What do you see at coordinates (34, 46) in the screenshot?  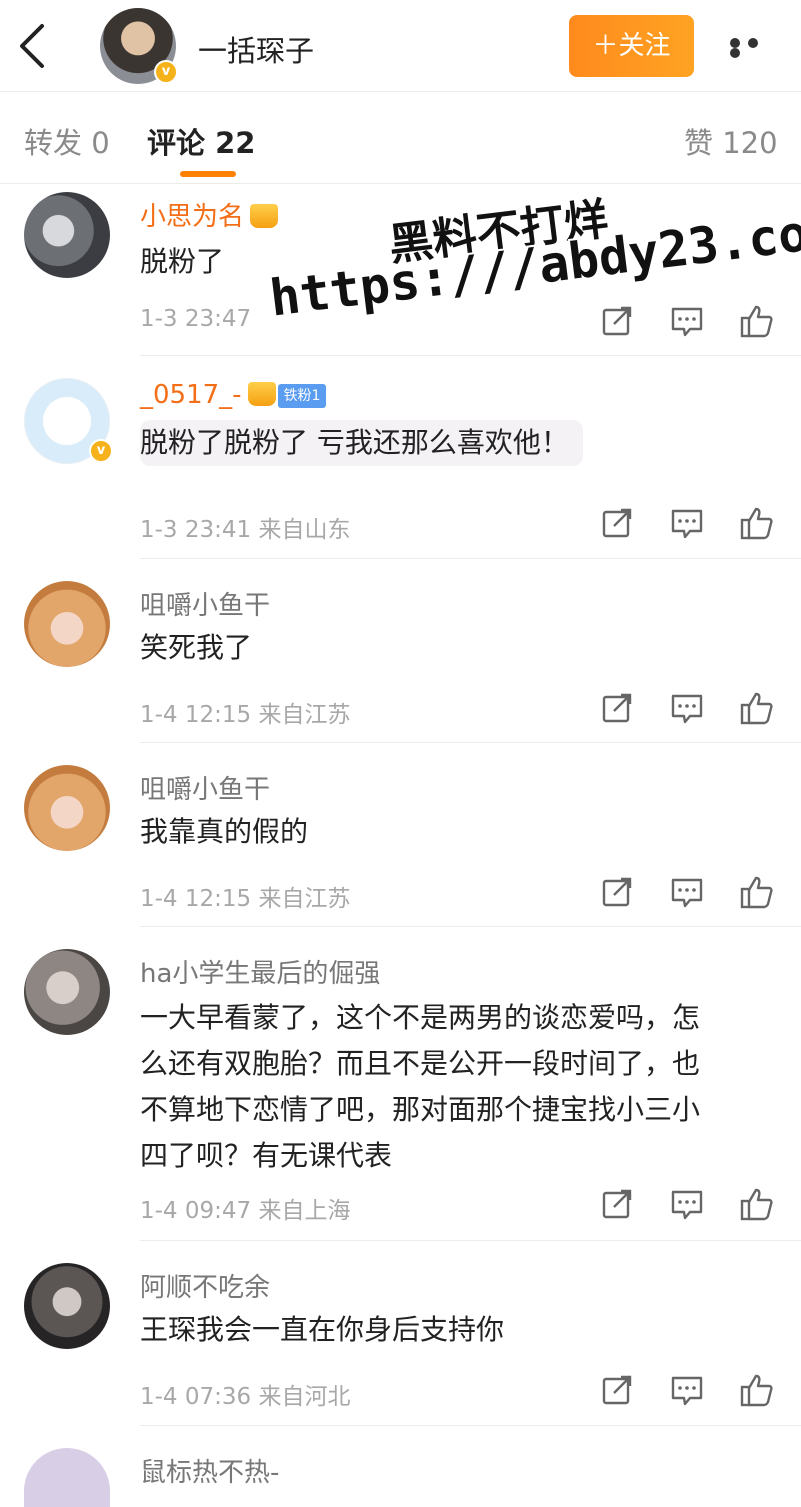 I see `back-arrow-icon` at bounding box center [34, 46].